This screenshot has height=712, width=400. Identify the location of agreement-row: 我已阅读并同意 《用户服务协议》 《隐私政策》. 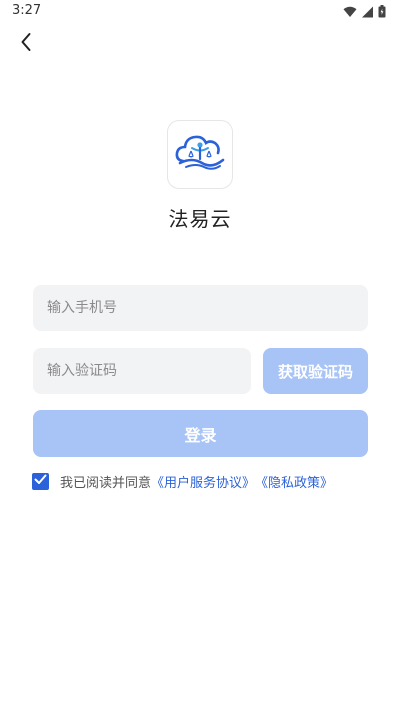
(182, 481).